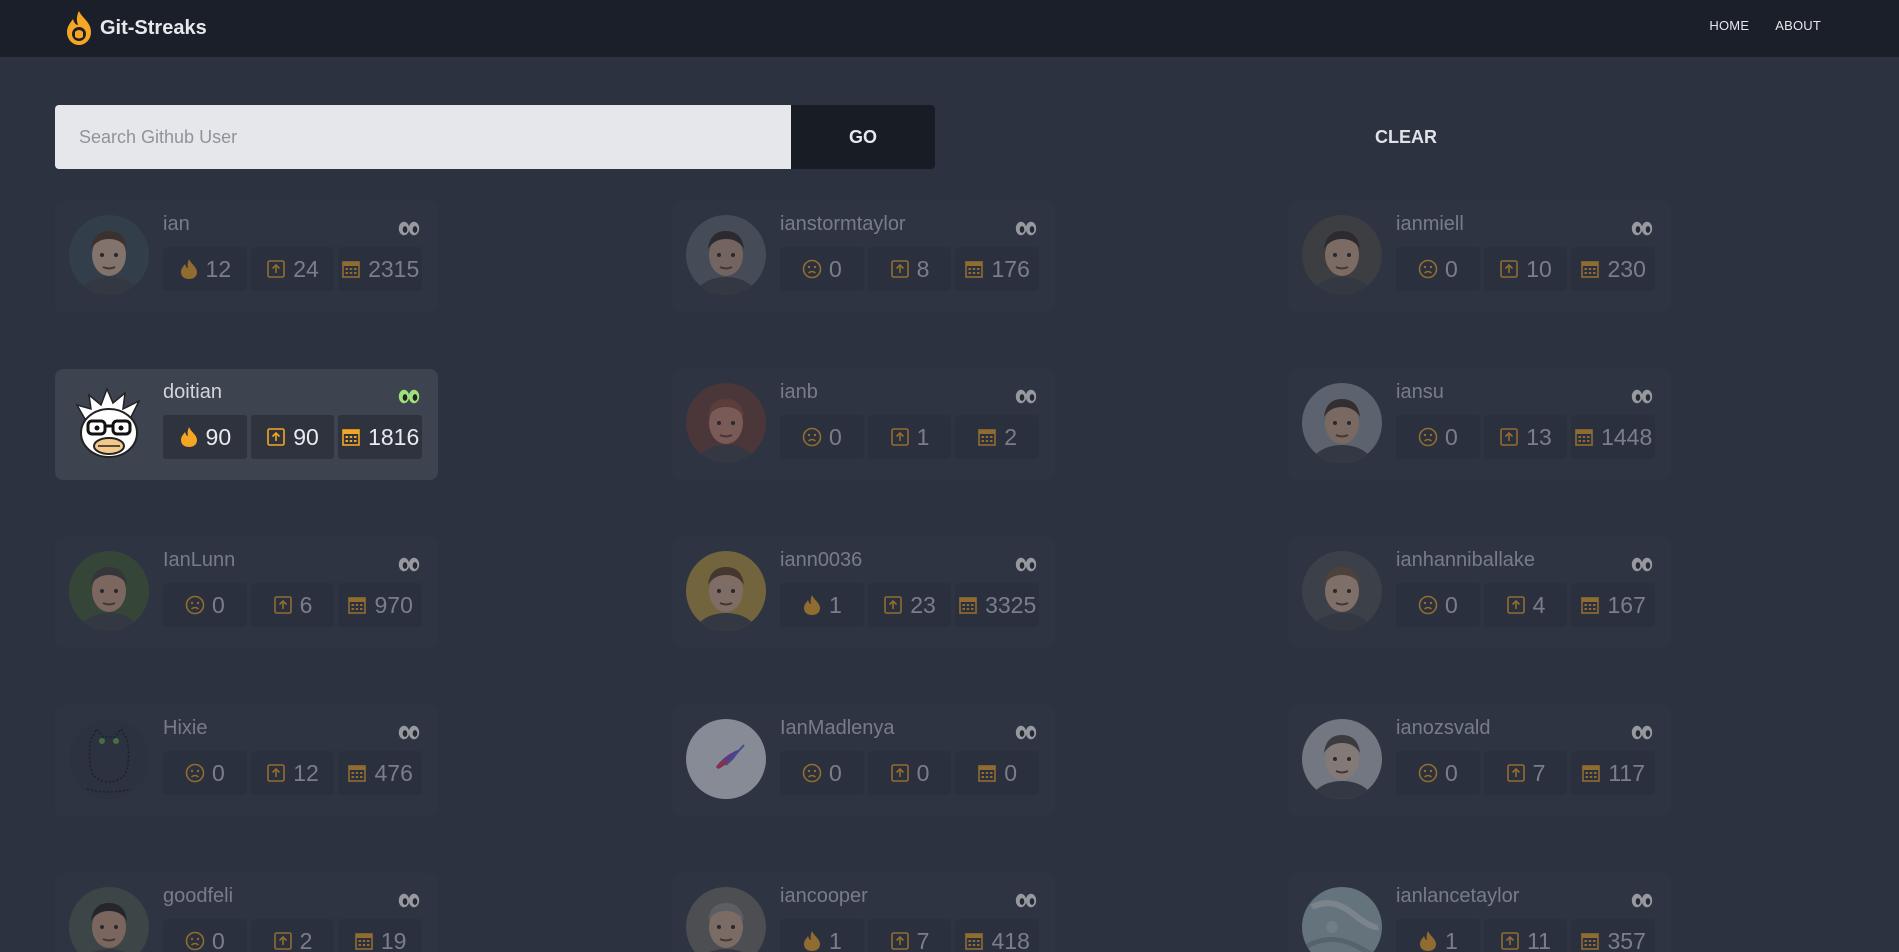 The width and height of the screenshot is (1899, 952). I want to click on days-stat: 2315, so click(380, 269).